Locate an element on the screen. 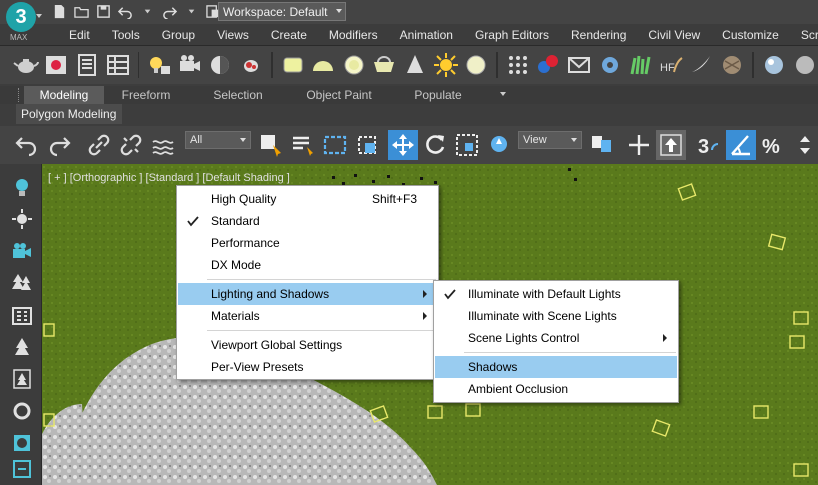  redo-button is located at coordinates (169, 11).